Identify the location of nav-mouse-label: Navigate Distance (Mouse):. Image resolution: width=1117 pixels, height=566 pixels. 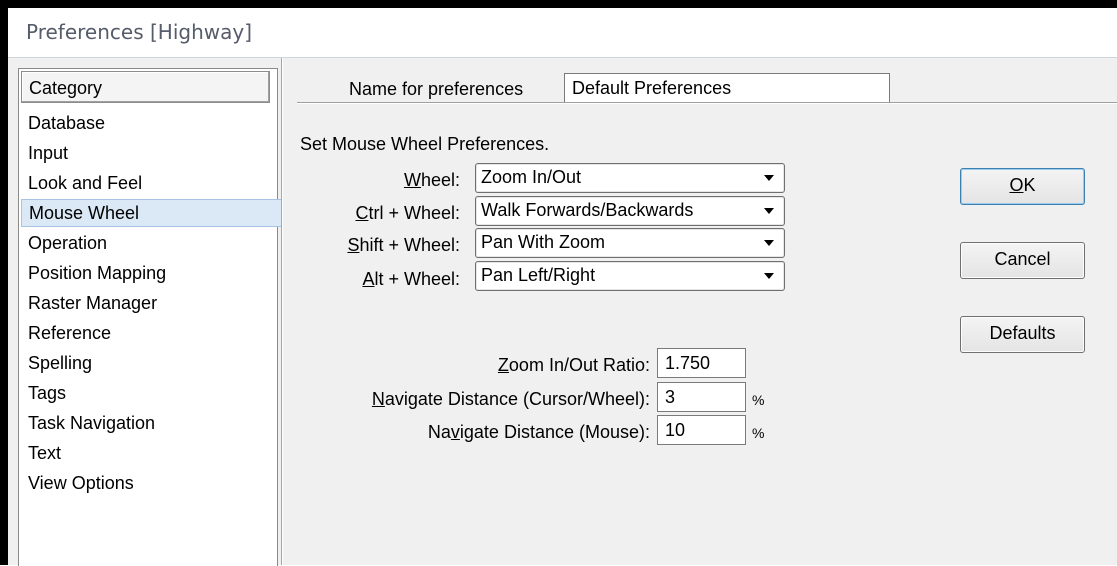
(479, 432).